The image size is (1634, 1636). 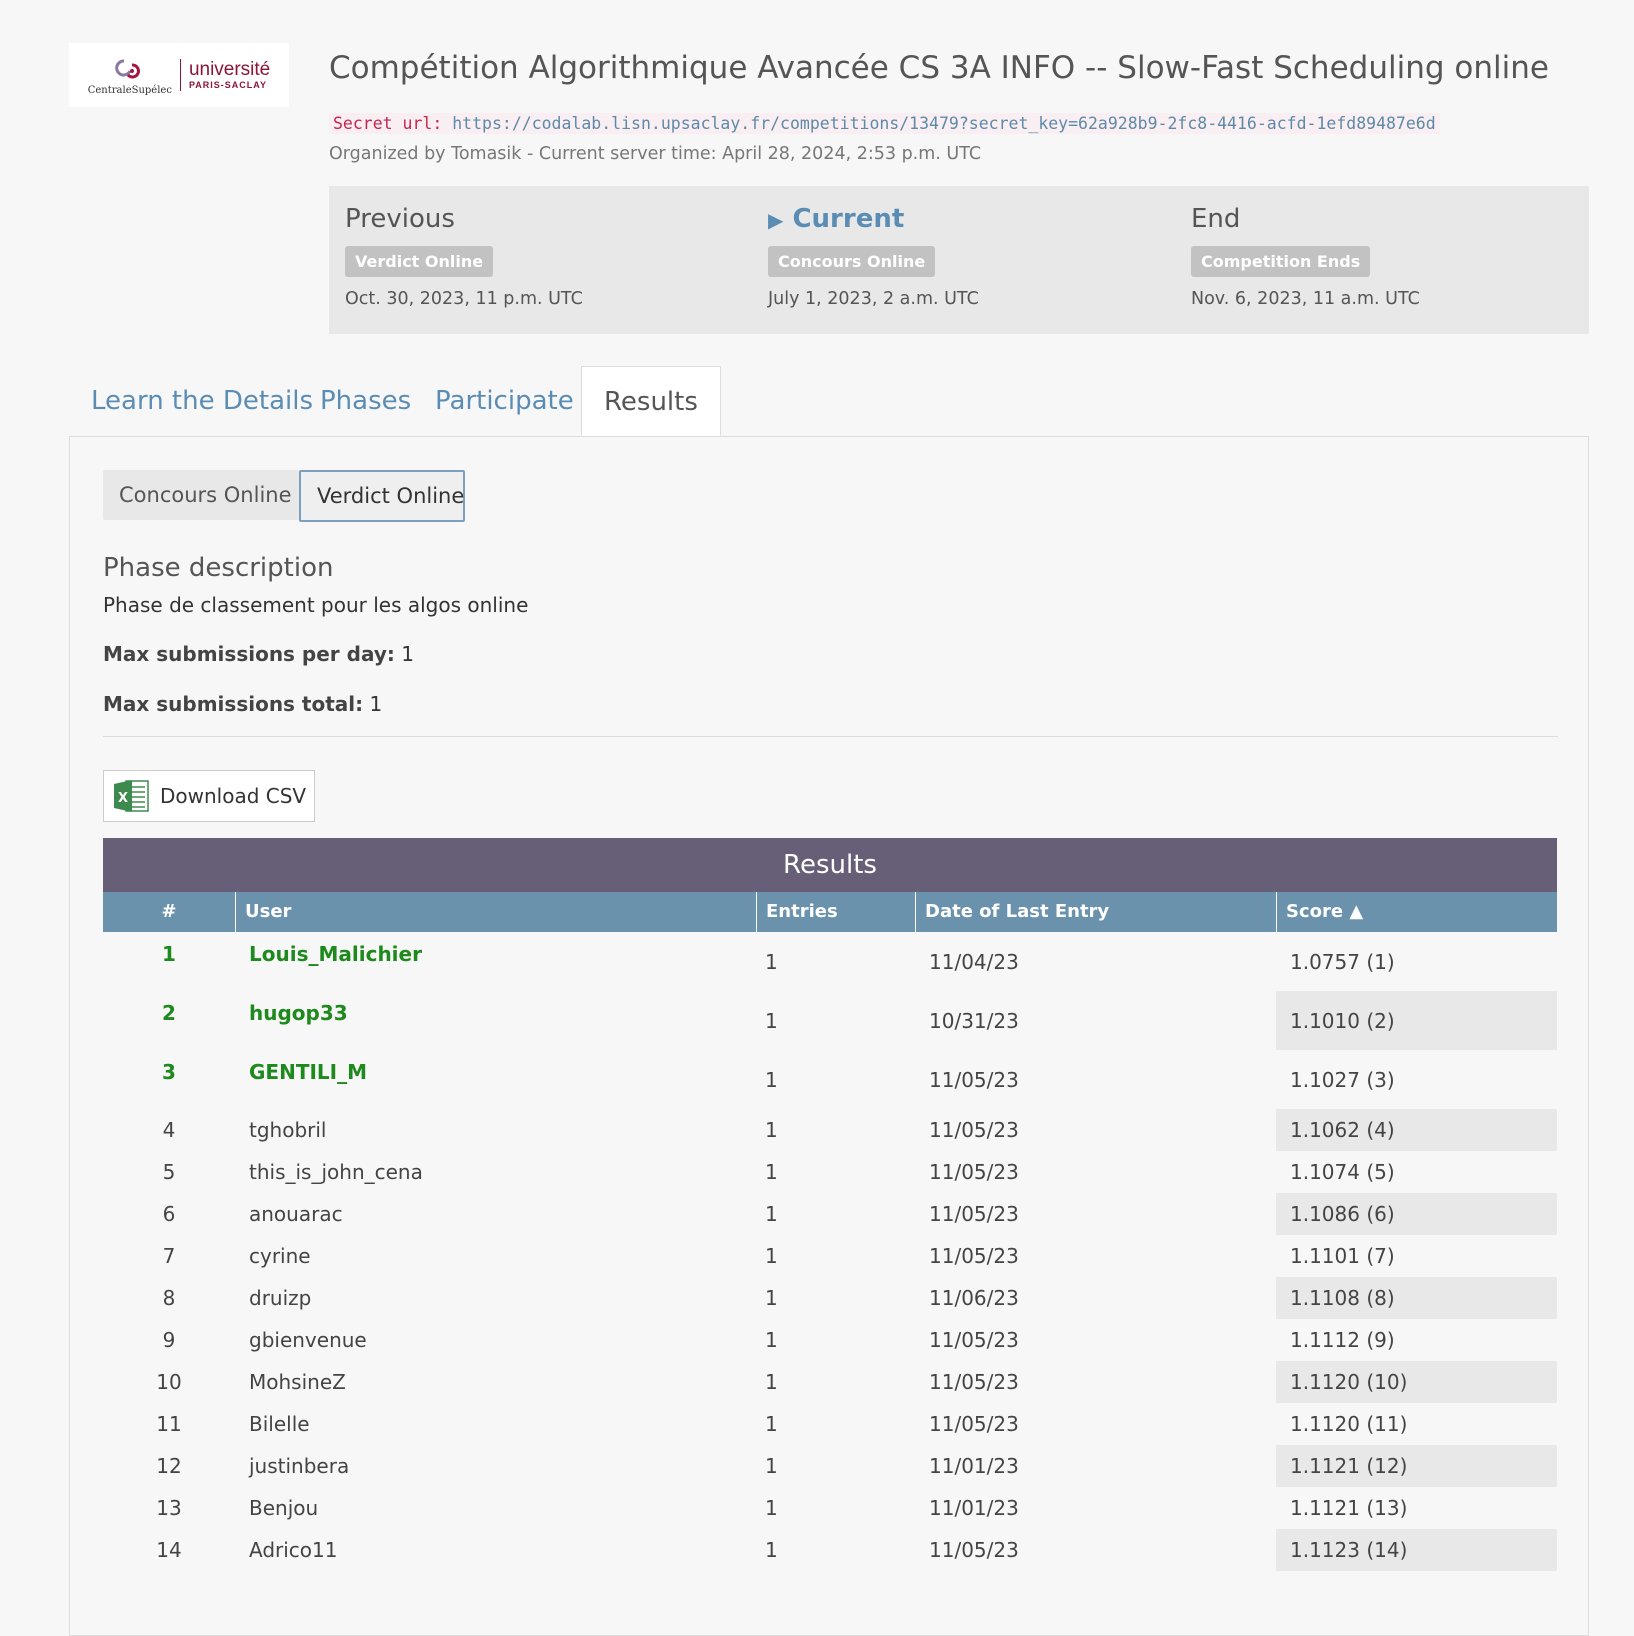 What do you see at coordinates (227, 85) in the screenshot?
I see `paris-saclay-text: PARIS-SACLAY` at bounding box center [227, 85].